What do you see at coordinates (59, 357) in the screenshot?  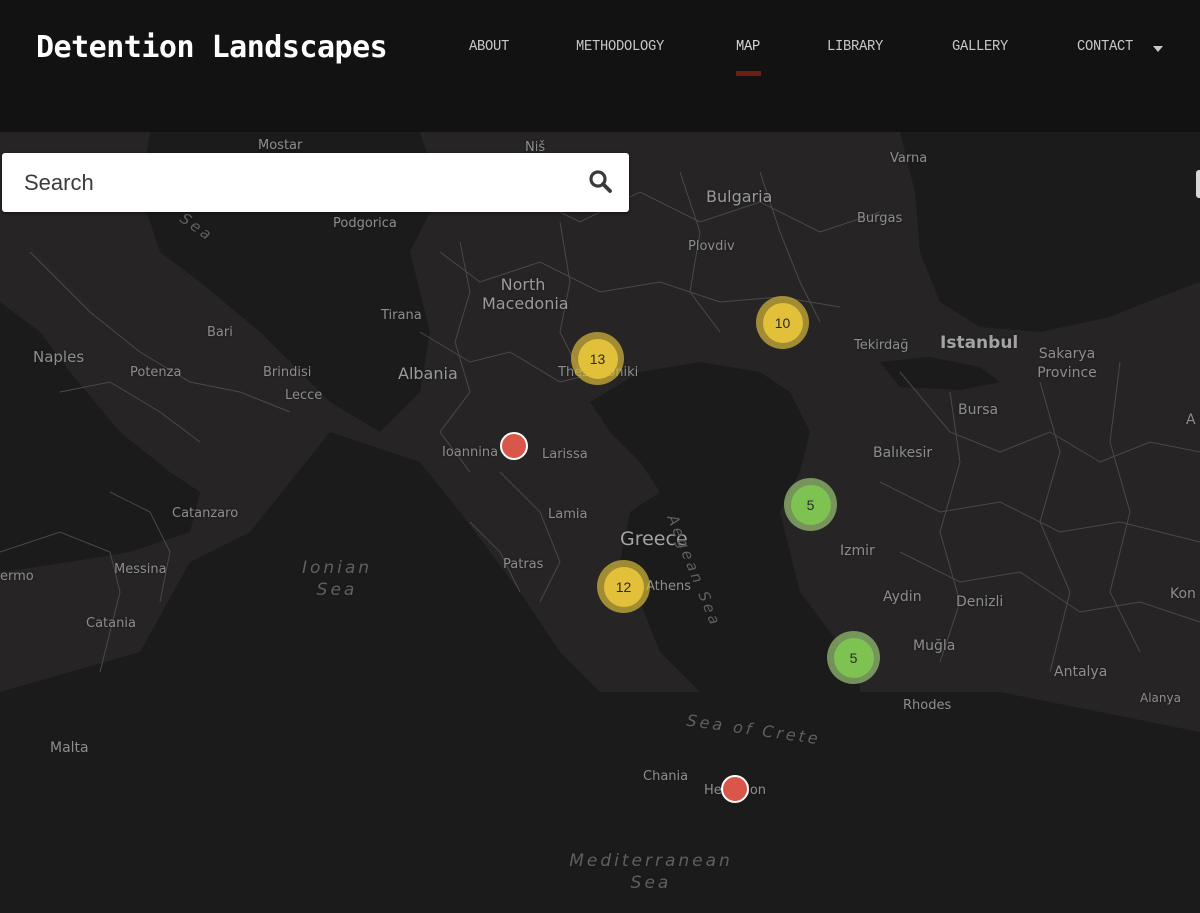 I see `map-label-naples: Naples` at bounding box center [59, 357].